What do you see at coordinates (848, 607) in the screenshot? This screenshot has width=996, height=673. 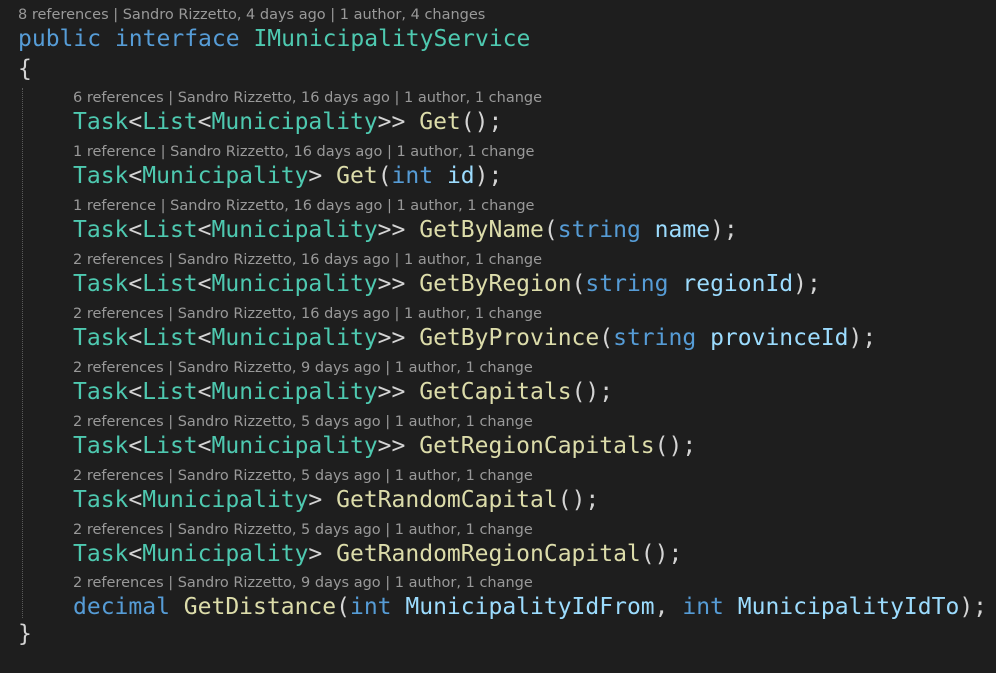 I see `param-name: MunicipalityIdTo` at bounding box center [848, 607].